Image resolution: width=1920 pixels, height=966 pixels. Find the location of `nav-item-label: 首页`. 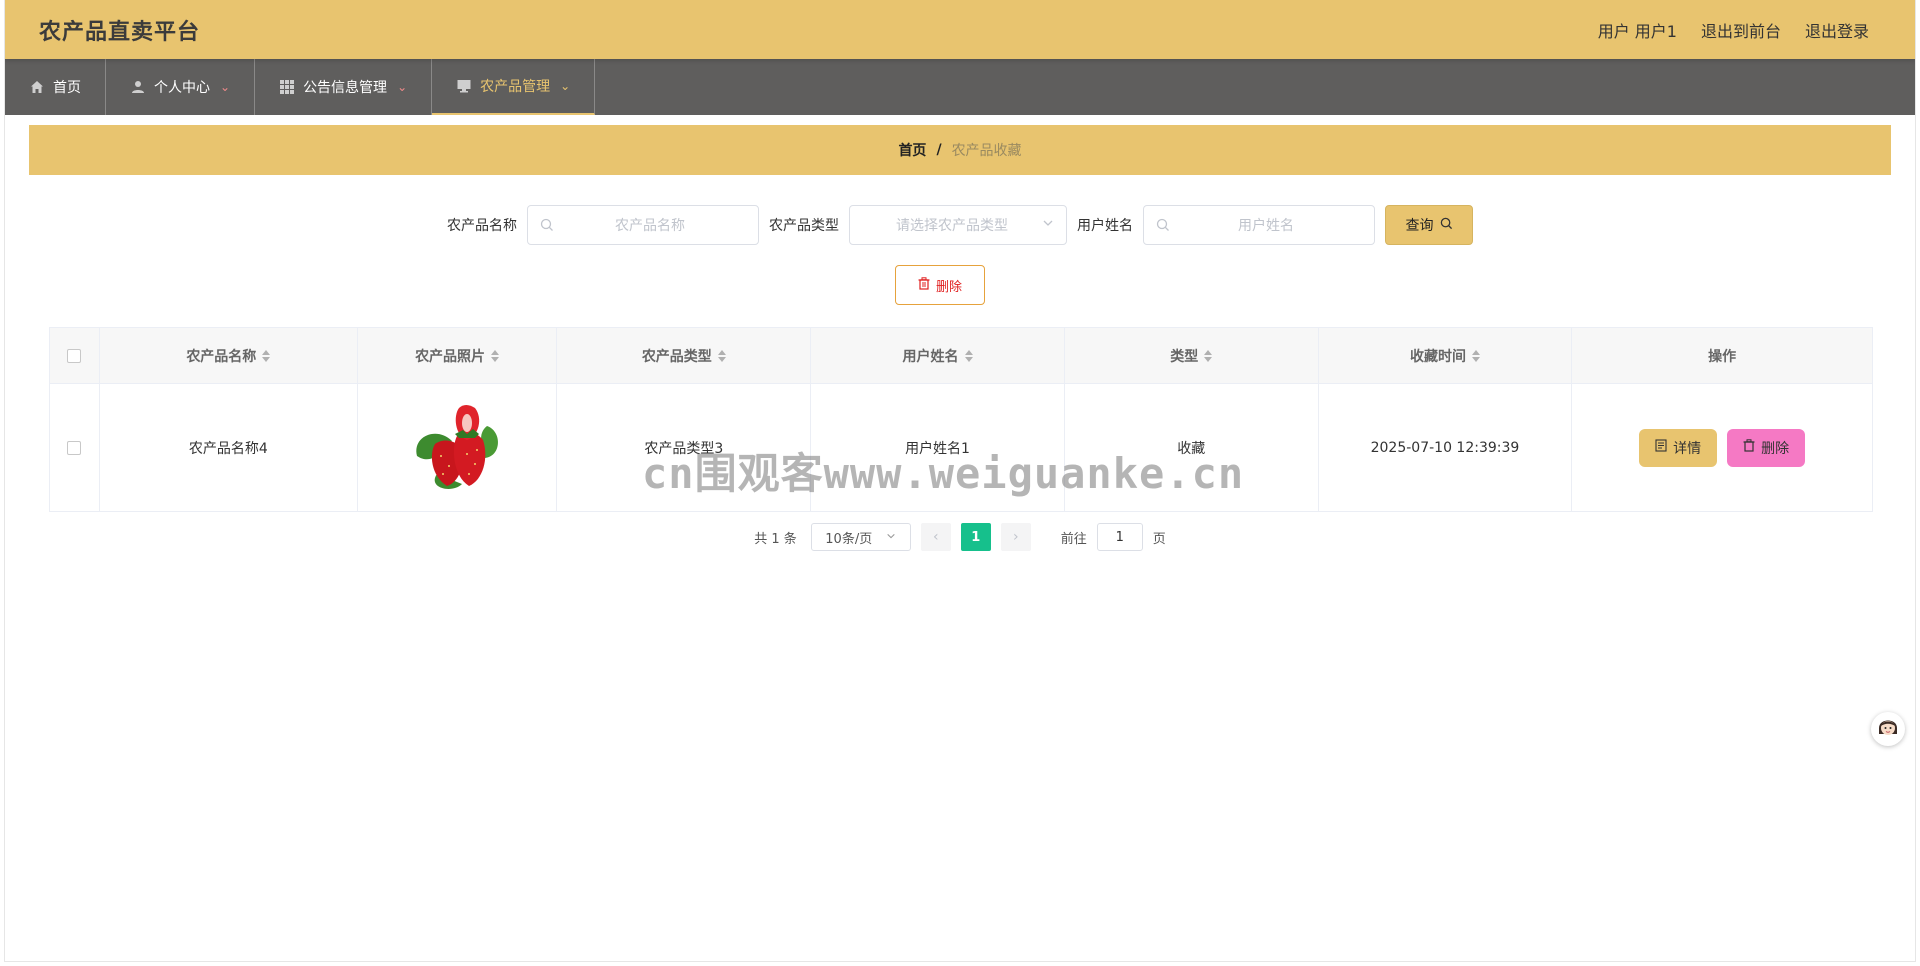

nav-item-label: 首页 is located at coordinates (67, 88).